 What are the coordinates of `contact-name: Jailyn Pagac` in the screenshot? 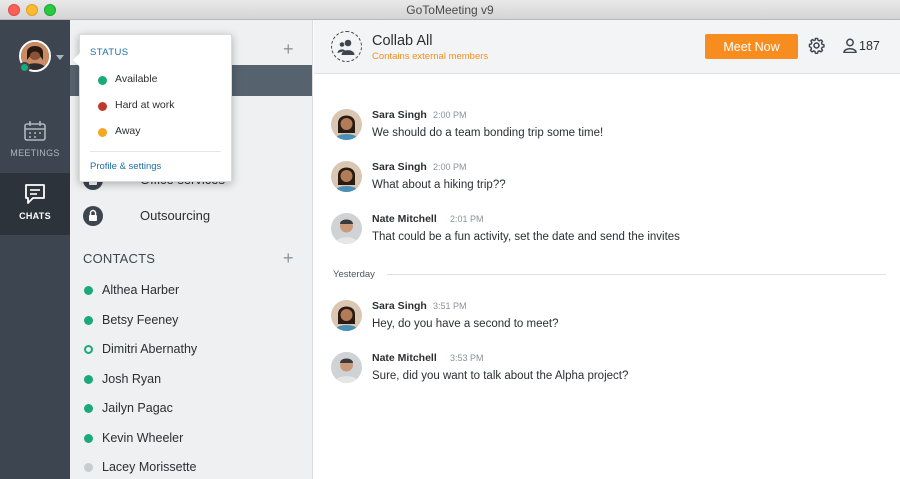 It's located at (137, 408).